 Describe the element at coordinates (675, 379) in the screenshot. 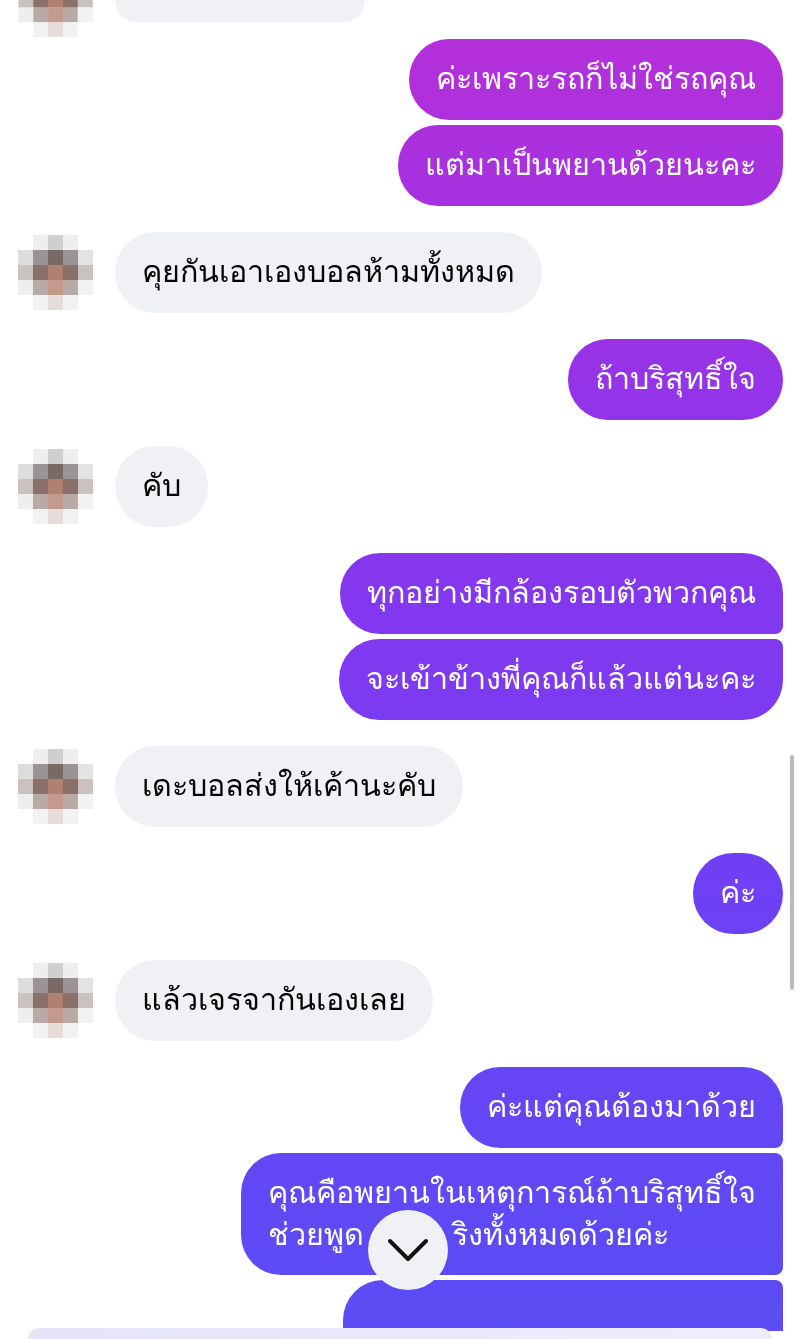

I see `message-bubble: ถ้าบริสุทธิ์ใจ` at that location.